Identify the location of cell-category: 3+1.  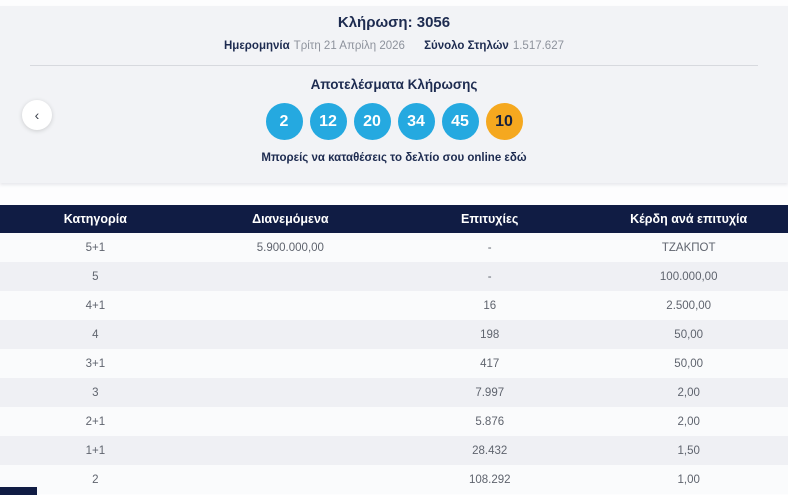
(95, 363).